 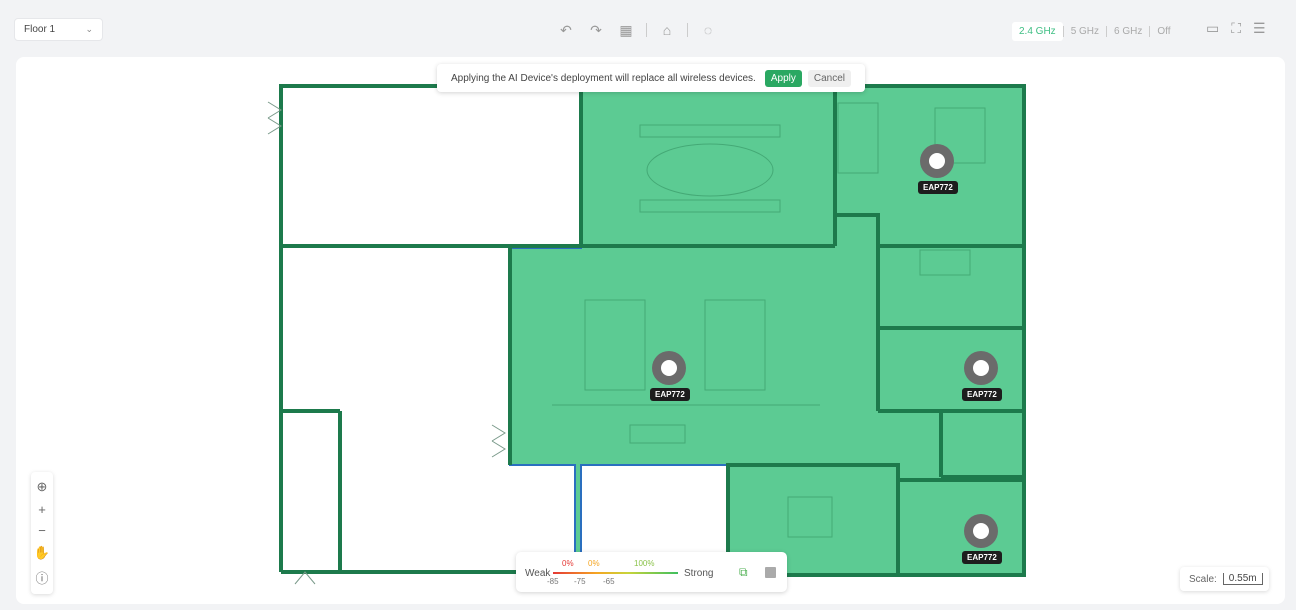 What do you see at coordinates (770, 572) in the screenshot?
I see `square-icon` at bounding box center [770, 572].